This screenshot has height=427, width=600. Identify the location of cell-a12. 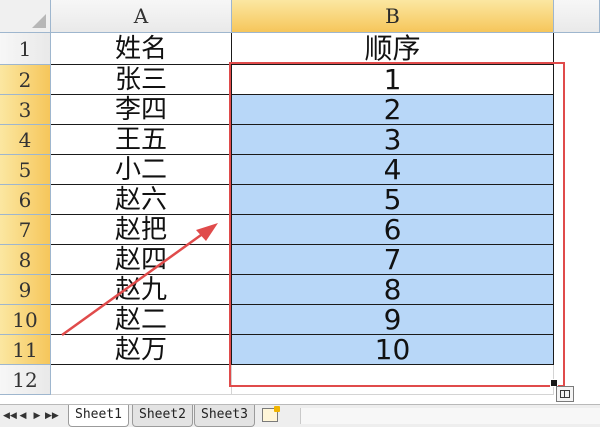
(141, 380).